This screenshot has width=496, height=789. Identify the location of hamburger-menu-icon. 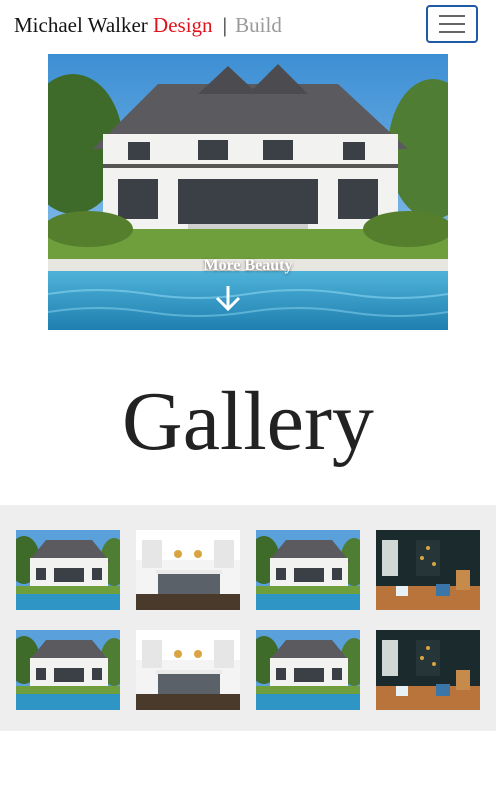
(452, 24).